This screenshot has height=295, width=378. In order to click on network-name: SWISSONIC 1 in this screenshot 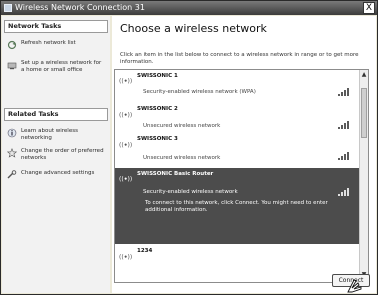, I will do `click(157, 76)`.